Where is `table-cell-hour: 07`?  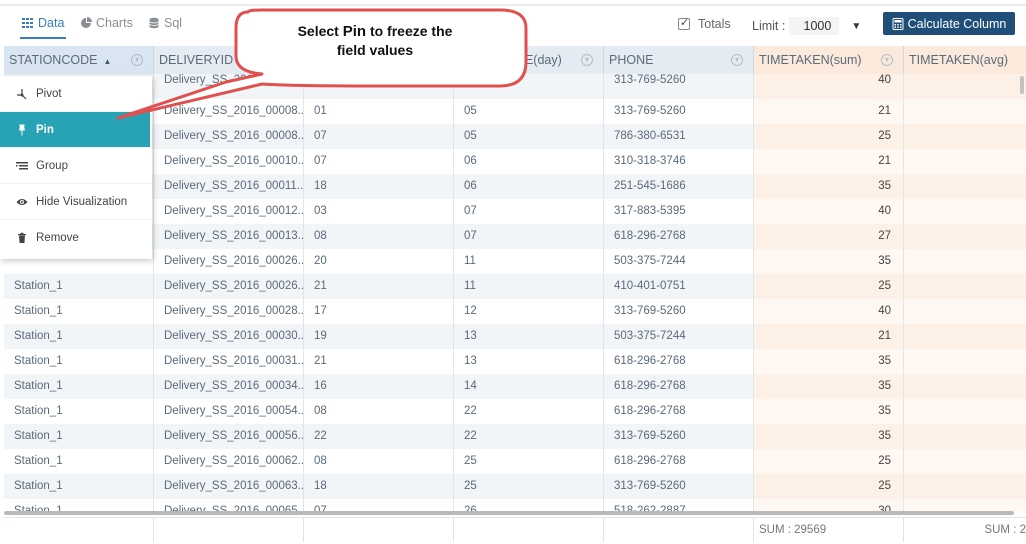
table-cell-hour: 07 is located at coordinates (379, 136).